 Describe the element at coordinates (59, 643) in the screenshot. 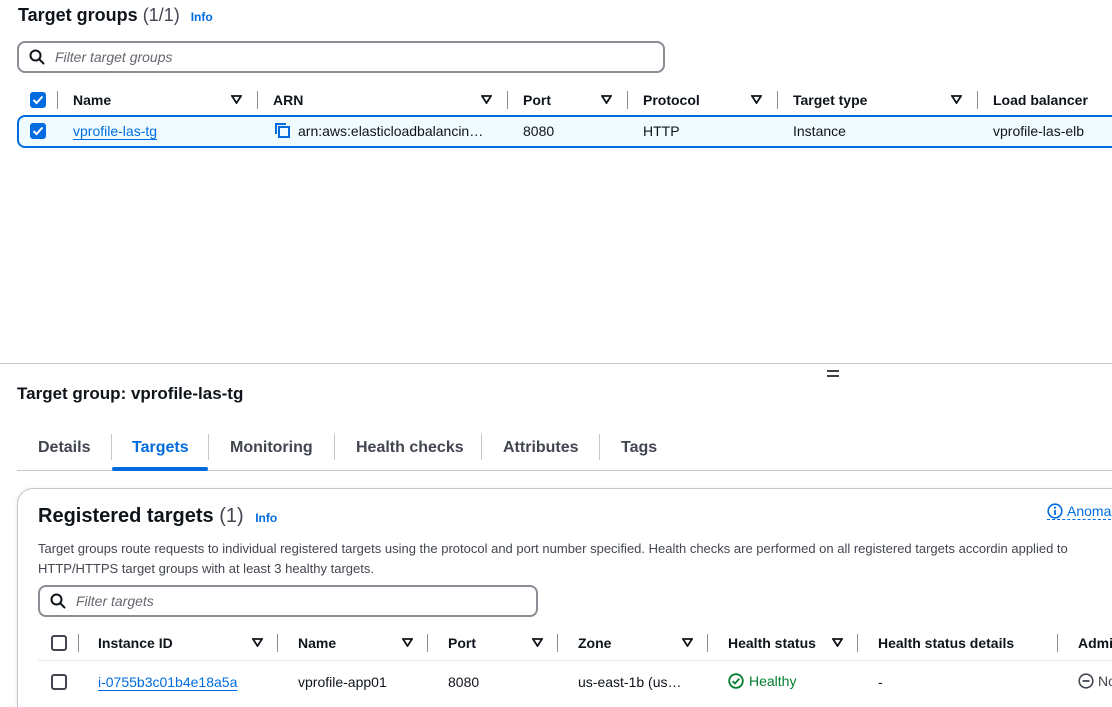

I see `select-all-targets-checkbox` at that location.